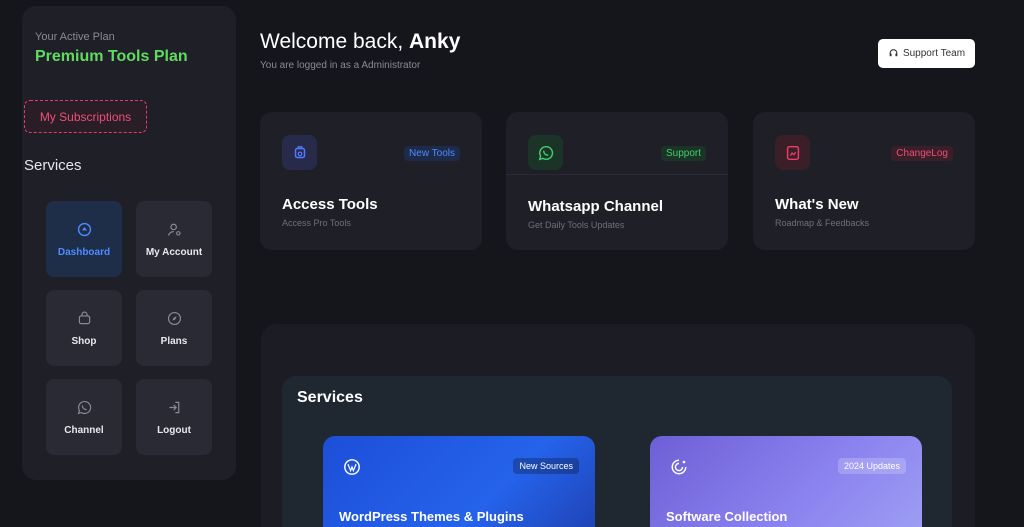  What do you see at coordinates (84, 341) in the screenshot?
I see `sidebar-item-label: Shop` at bounding box center [84, 341].